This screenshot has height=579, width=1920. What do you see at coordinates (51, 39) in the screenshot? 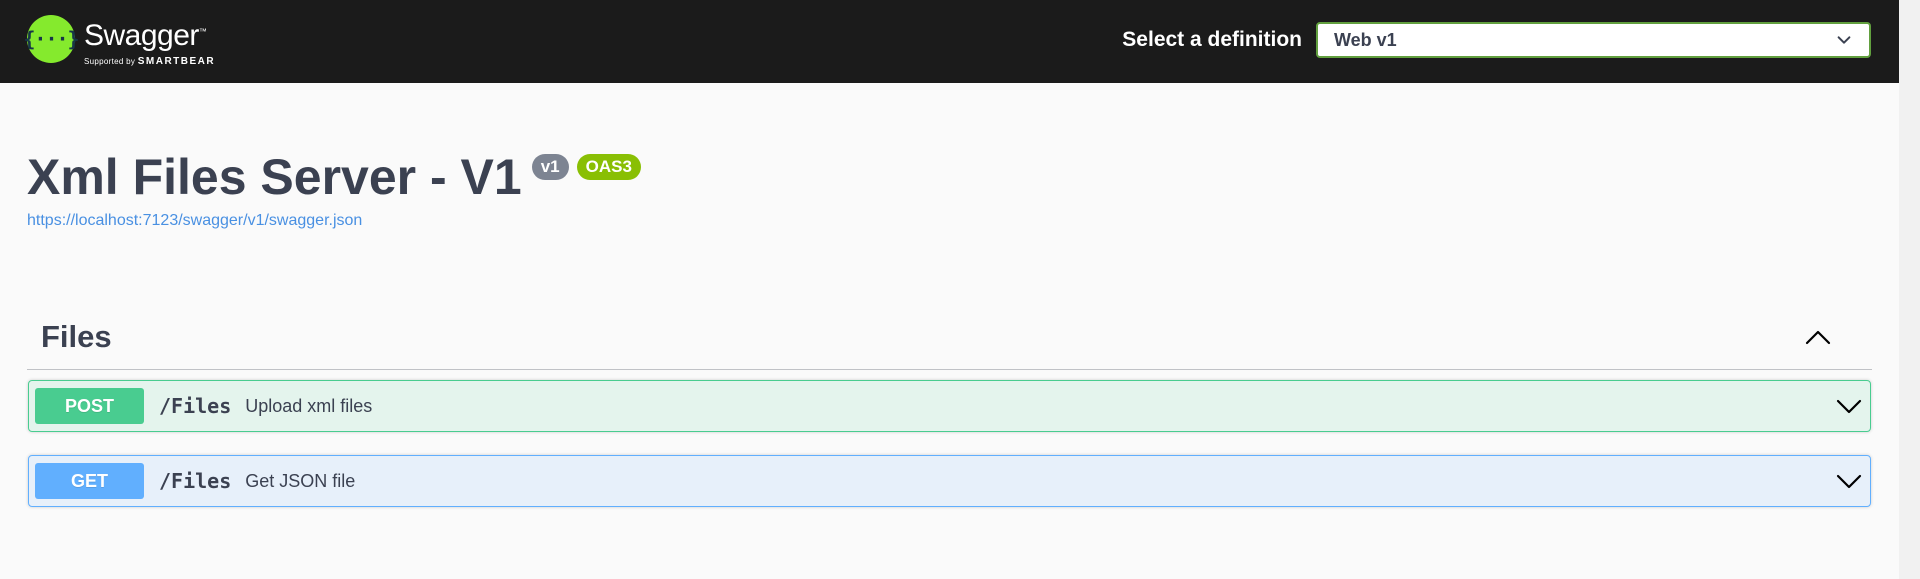
I see `swagger-logo-icon: {···}` at bounding box center [51, 39].